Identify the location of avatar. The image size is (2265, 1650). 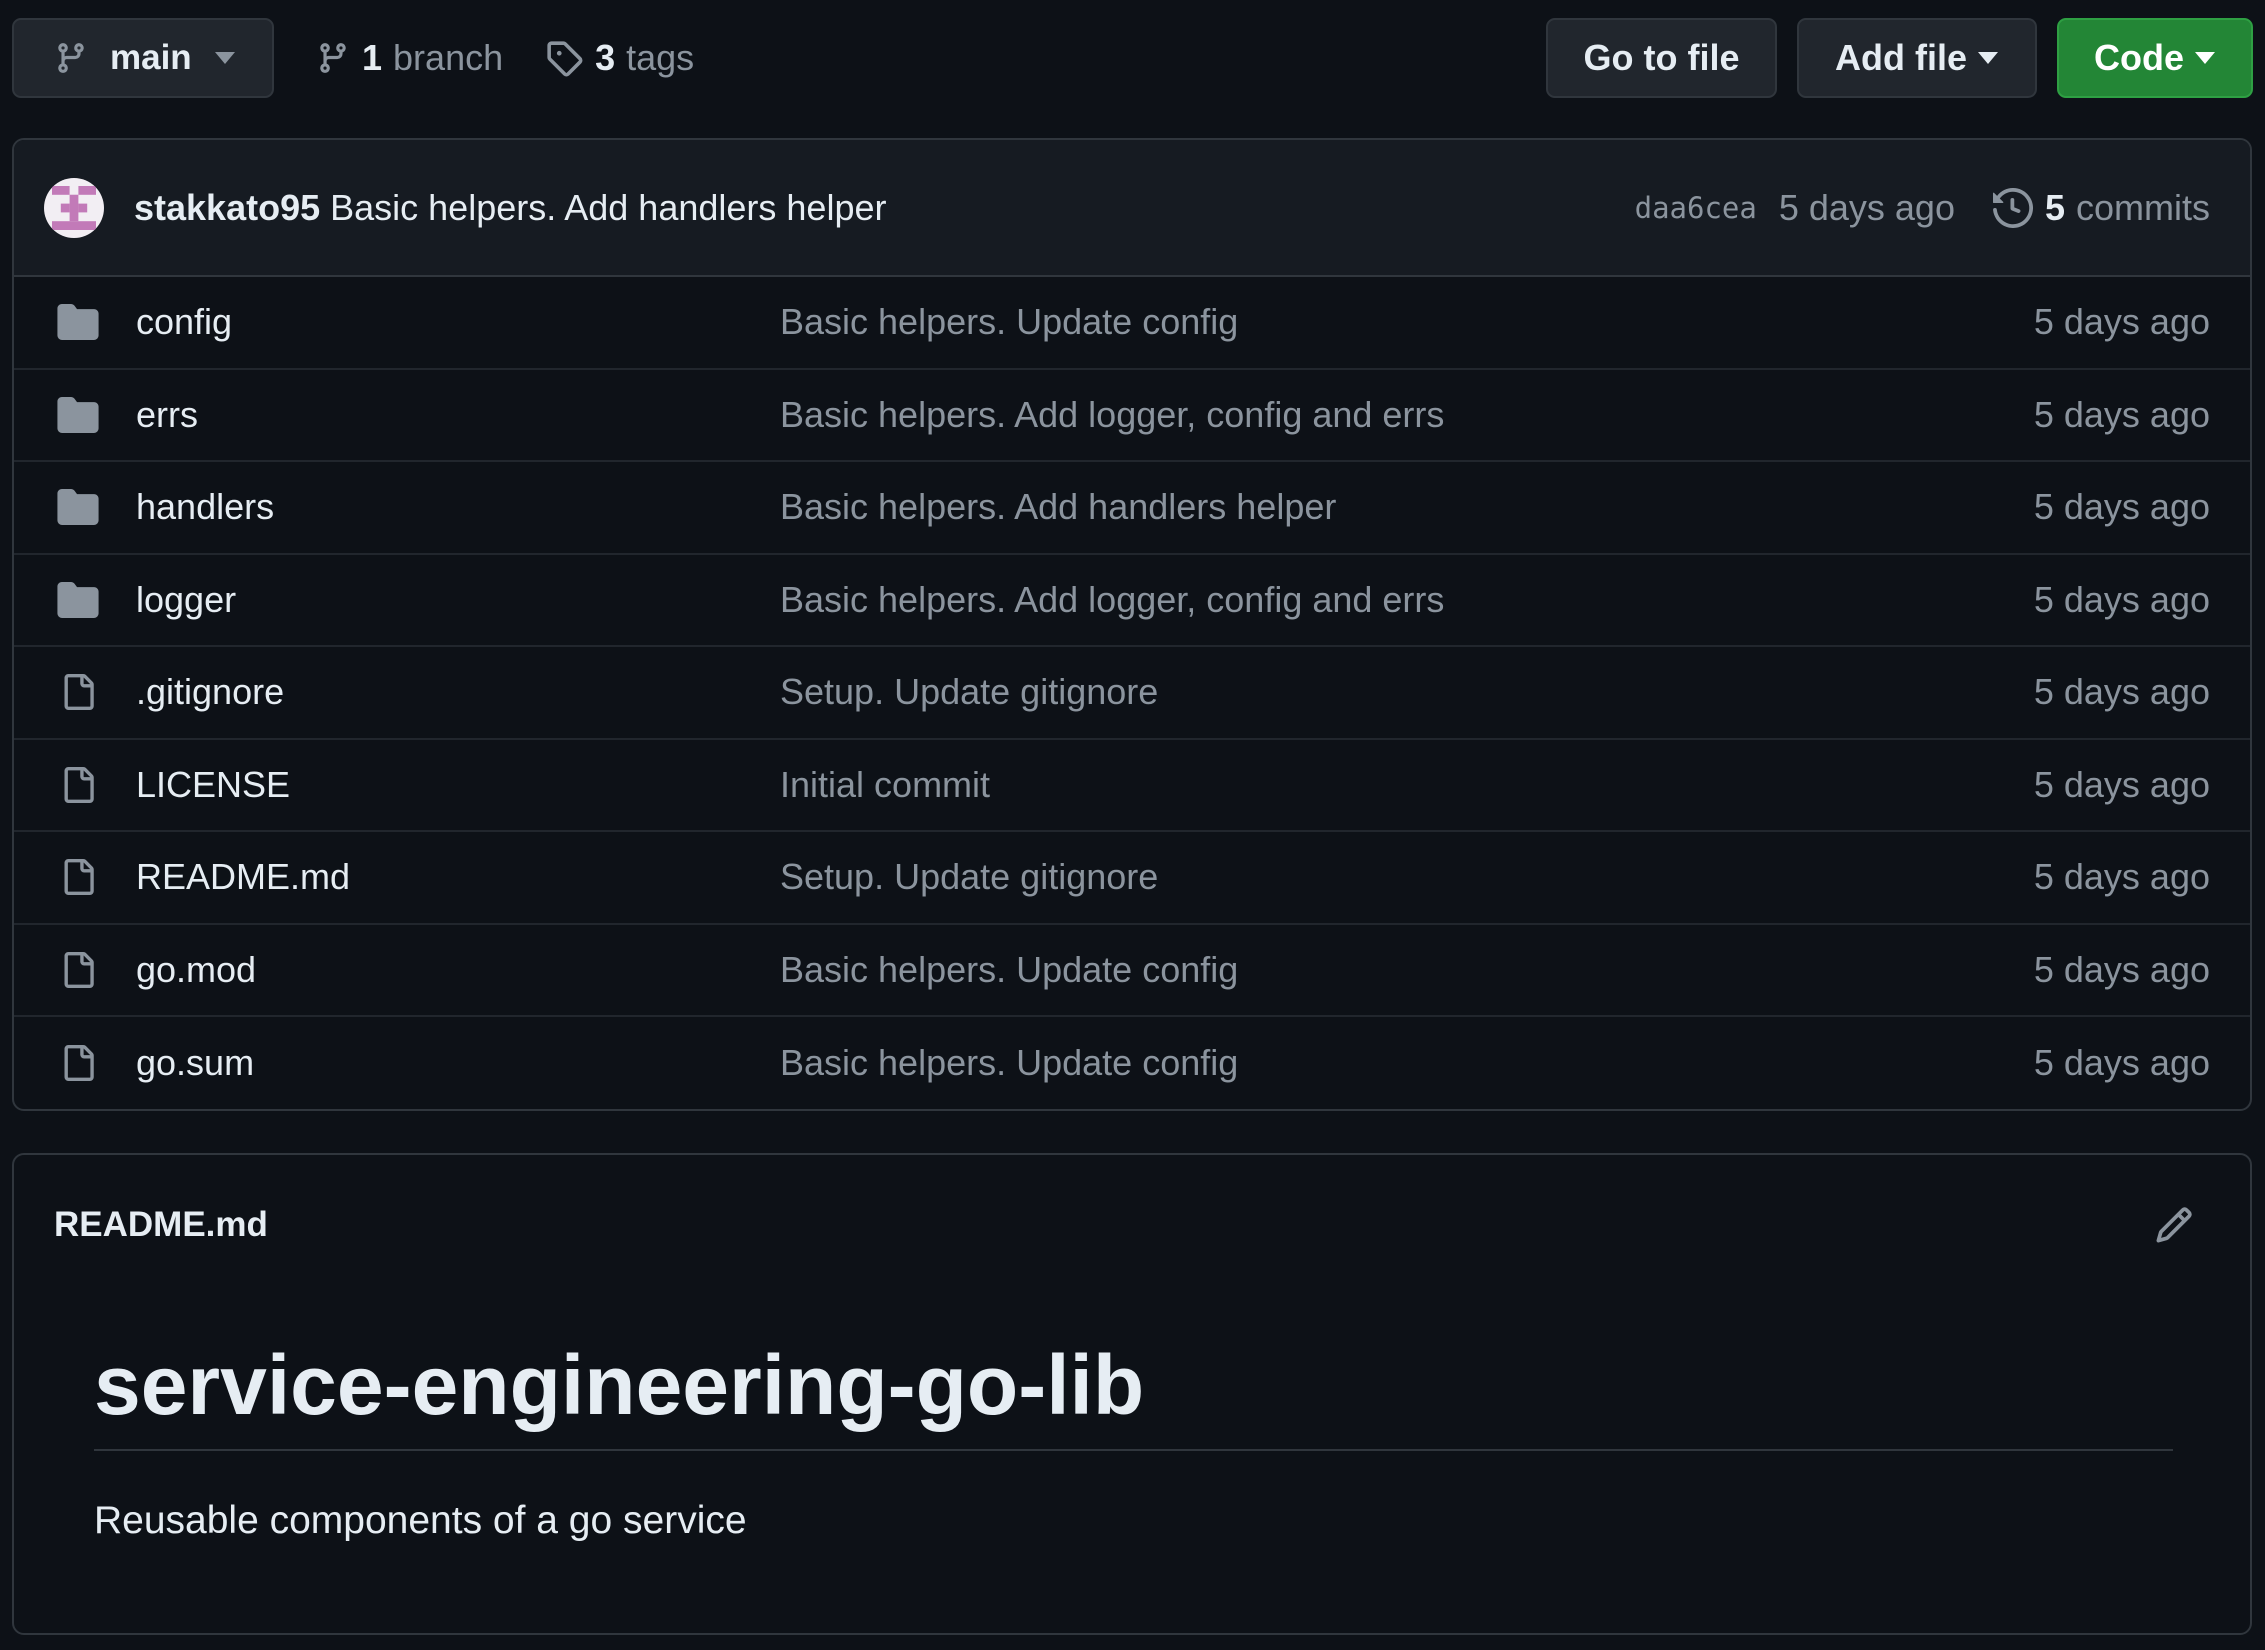
(74, 207).